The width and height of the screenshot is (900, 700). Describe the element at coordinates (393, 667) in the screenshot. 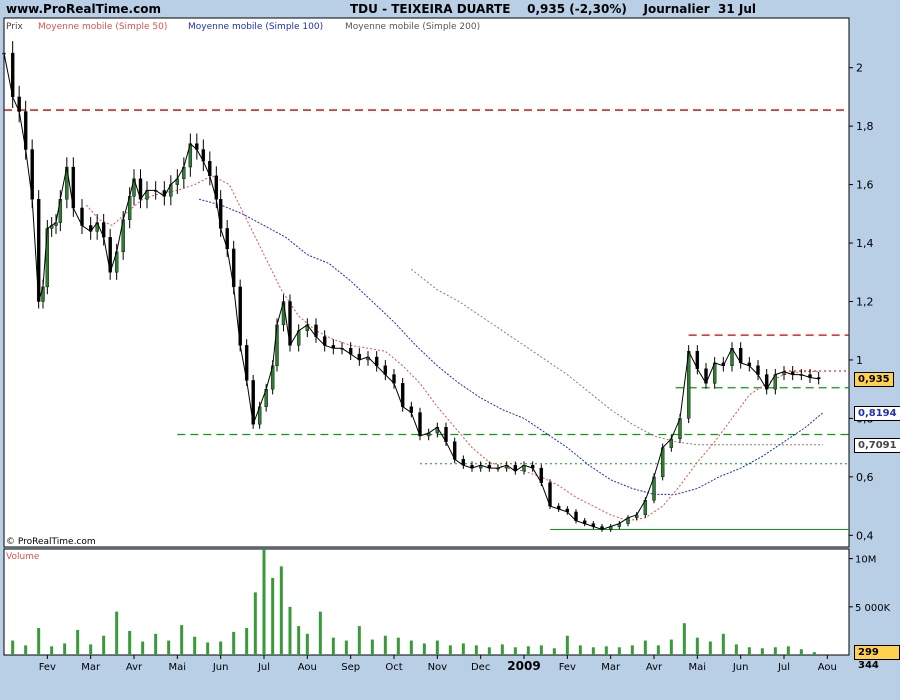

I see `x-tick-label: Oct` at that location.